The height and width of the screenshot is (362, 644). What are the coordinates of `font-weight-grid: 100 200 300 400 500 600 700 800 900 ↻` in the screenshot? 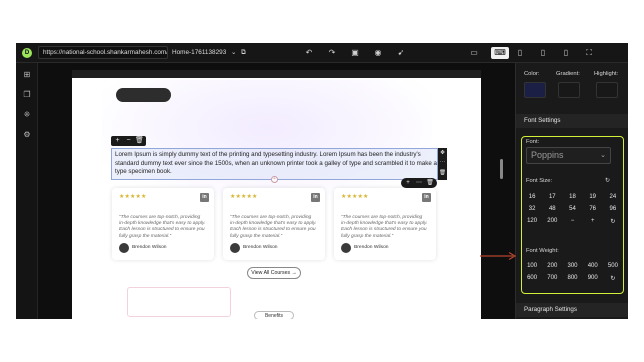 It's located at (572, 272).